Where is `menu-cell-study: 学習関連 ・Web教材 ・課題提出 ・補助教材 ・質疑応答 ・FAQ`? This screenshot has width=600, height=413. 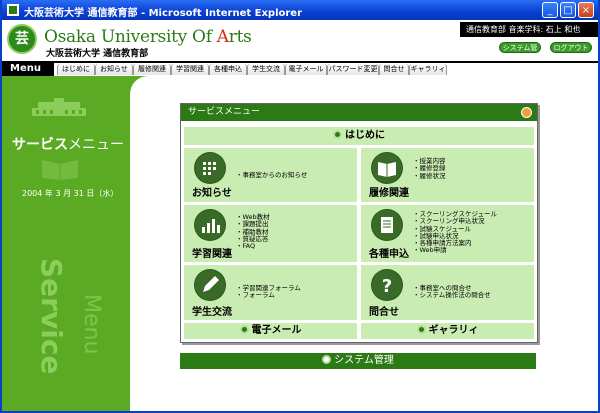
menu-cell-study: 学習関連 ・Web教材 ・課題提出 ・補助教材 ・質疑応答 ・FAQ is located at coordinates (270, 233).